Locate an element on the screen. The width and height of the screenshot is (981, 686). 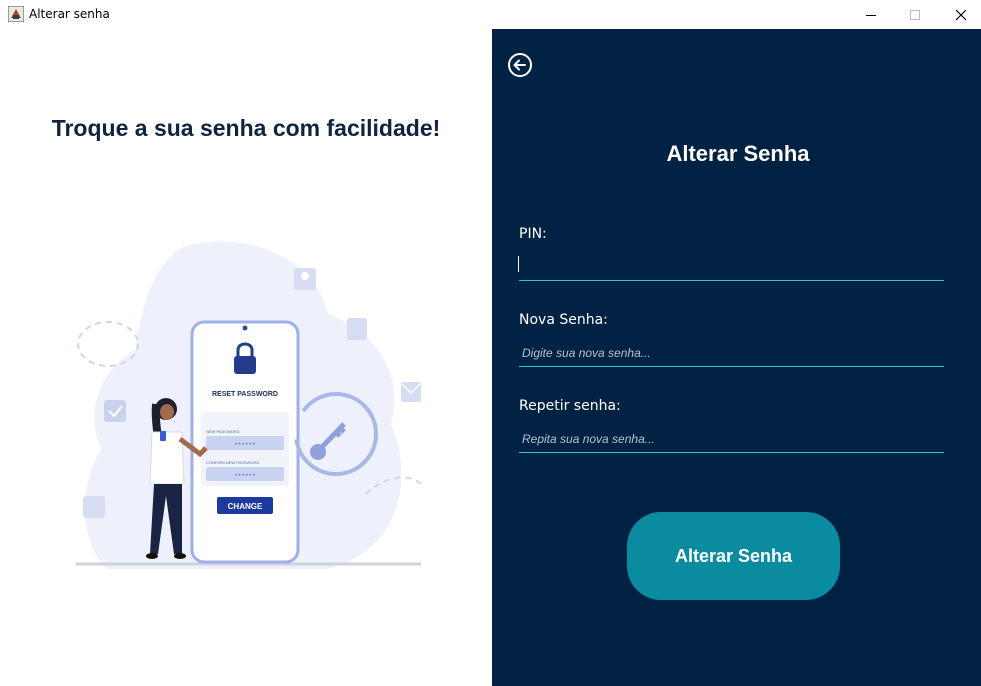
page-headline: Troque a sua senha com facilidade! is located at coordinates (246, 128).